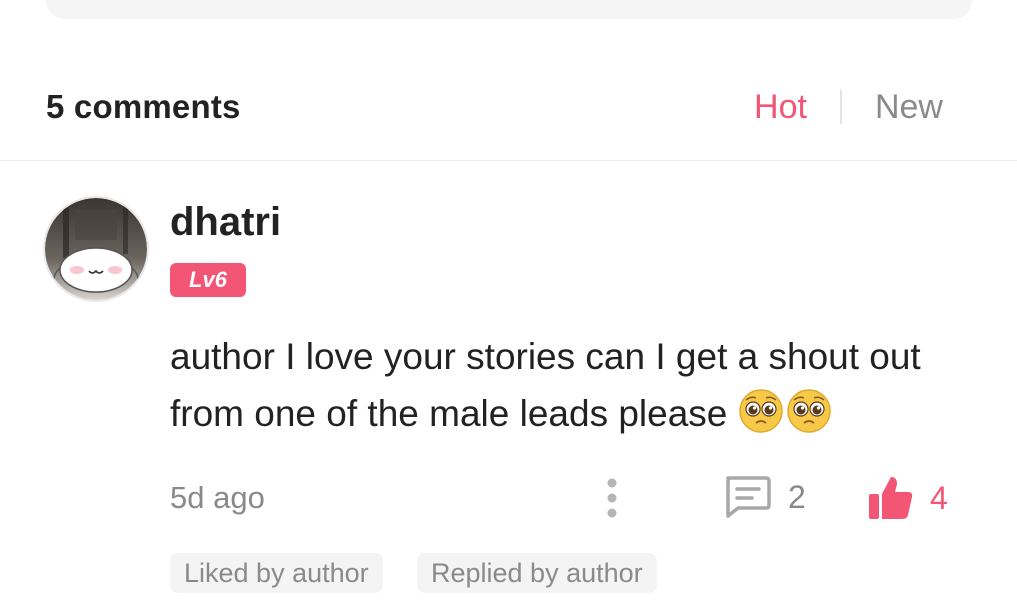 The image size is (1017, 600). Describe the element at coordinates (143, 106) in the screenshot. I see `comments-count: 5 comments` at that location.